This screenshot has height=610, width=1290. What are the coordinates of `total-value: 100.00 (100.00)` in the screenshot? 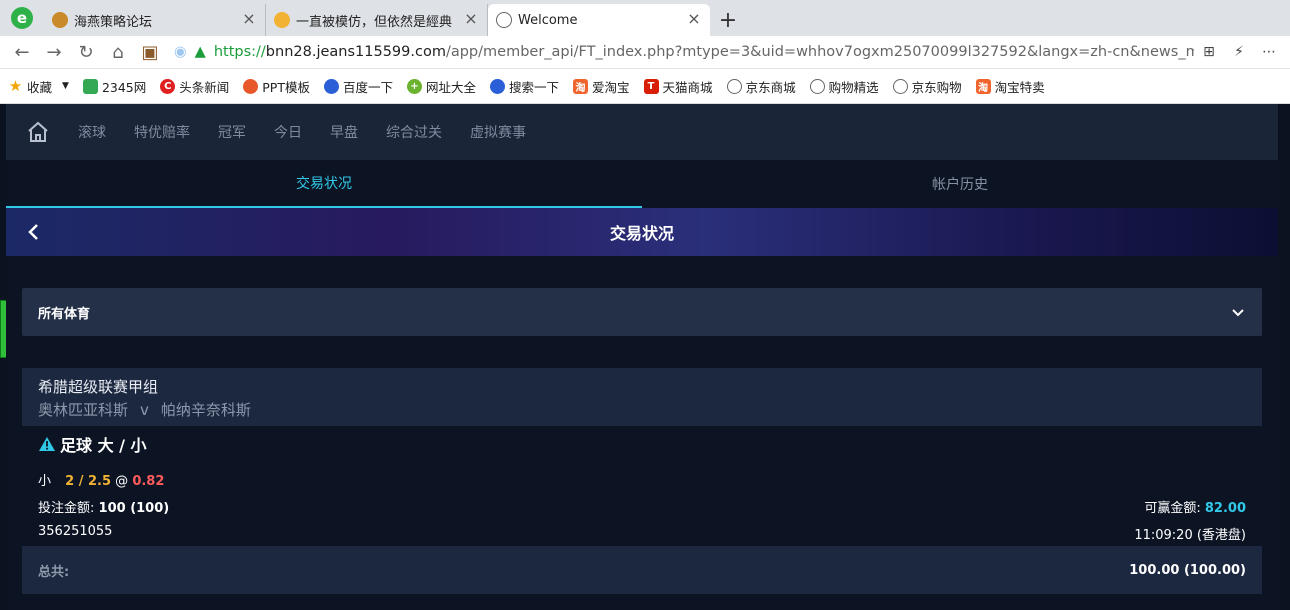 It's located at (1187, 570).